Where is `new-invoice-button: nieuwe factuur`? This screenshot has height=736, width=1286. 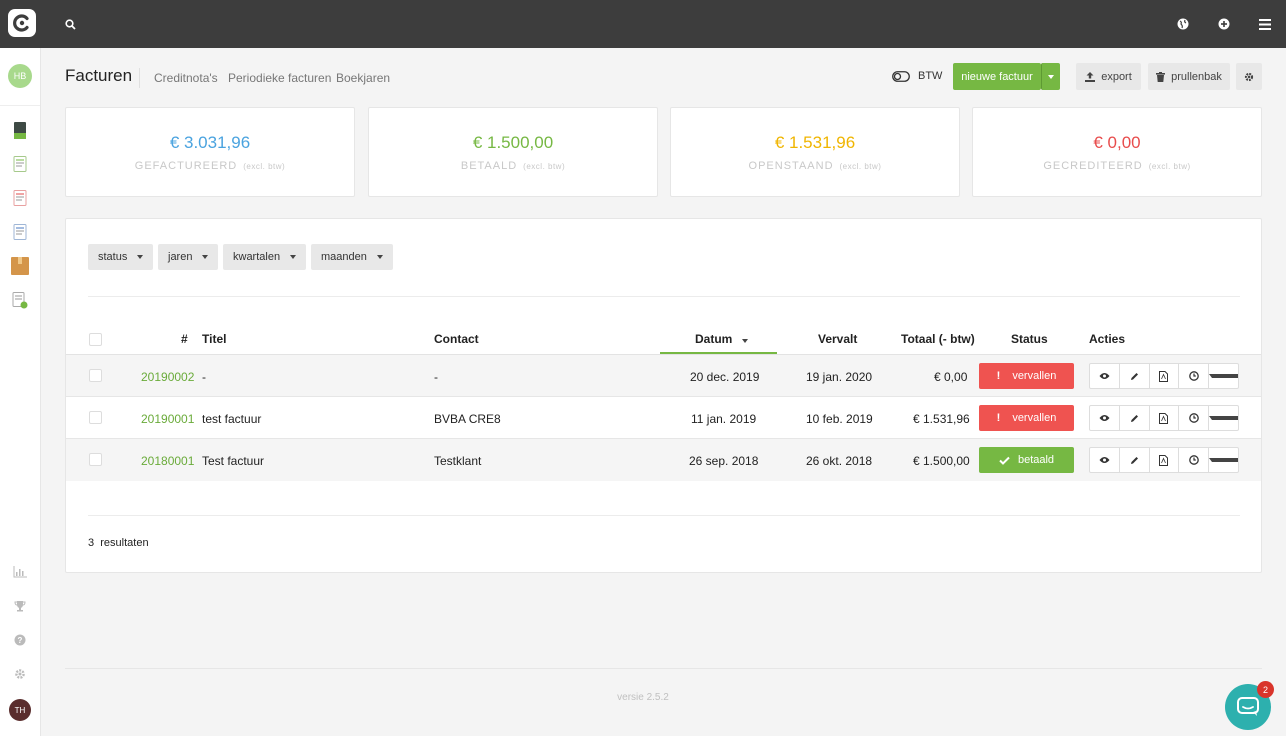 new-invoice-button: nieuwe factuur is located at coordinates (997, 76).